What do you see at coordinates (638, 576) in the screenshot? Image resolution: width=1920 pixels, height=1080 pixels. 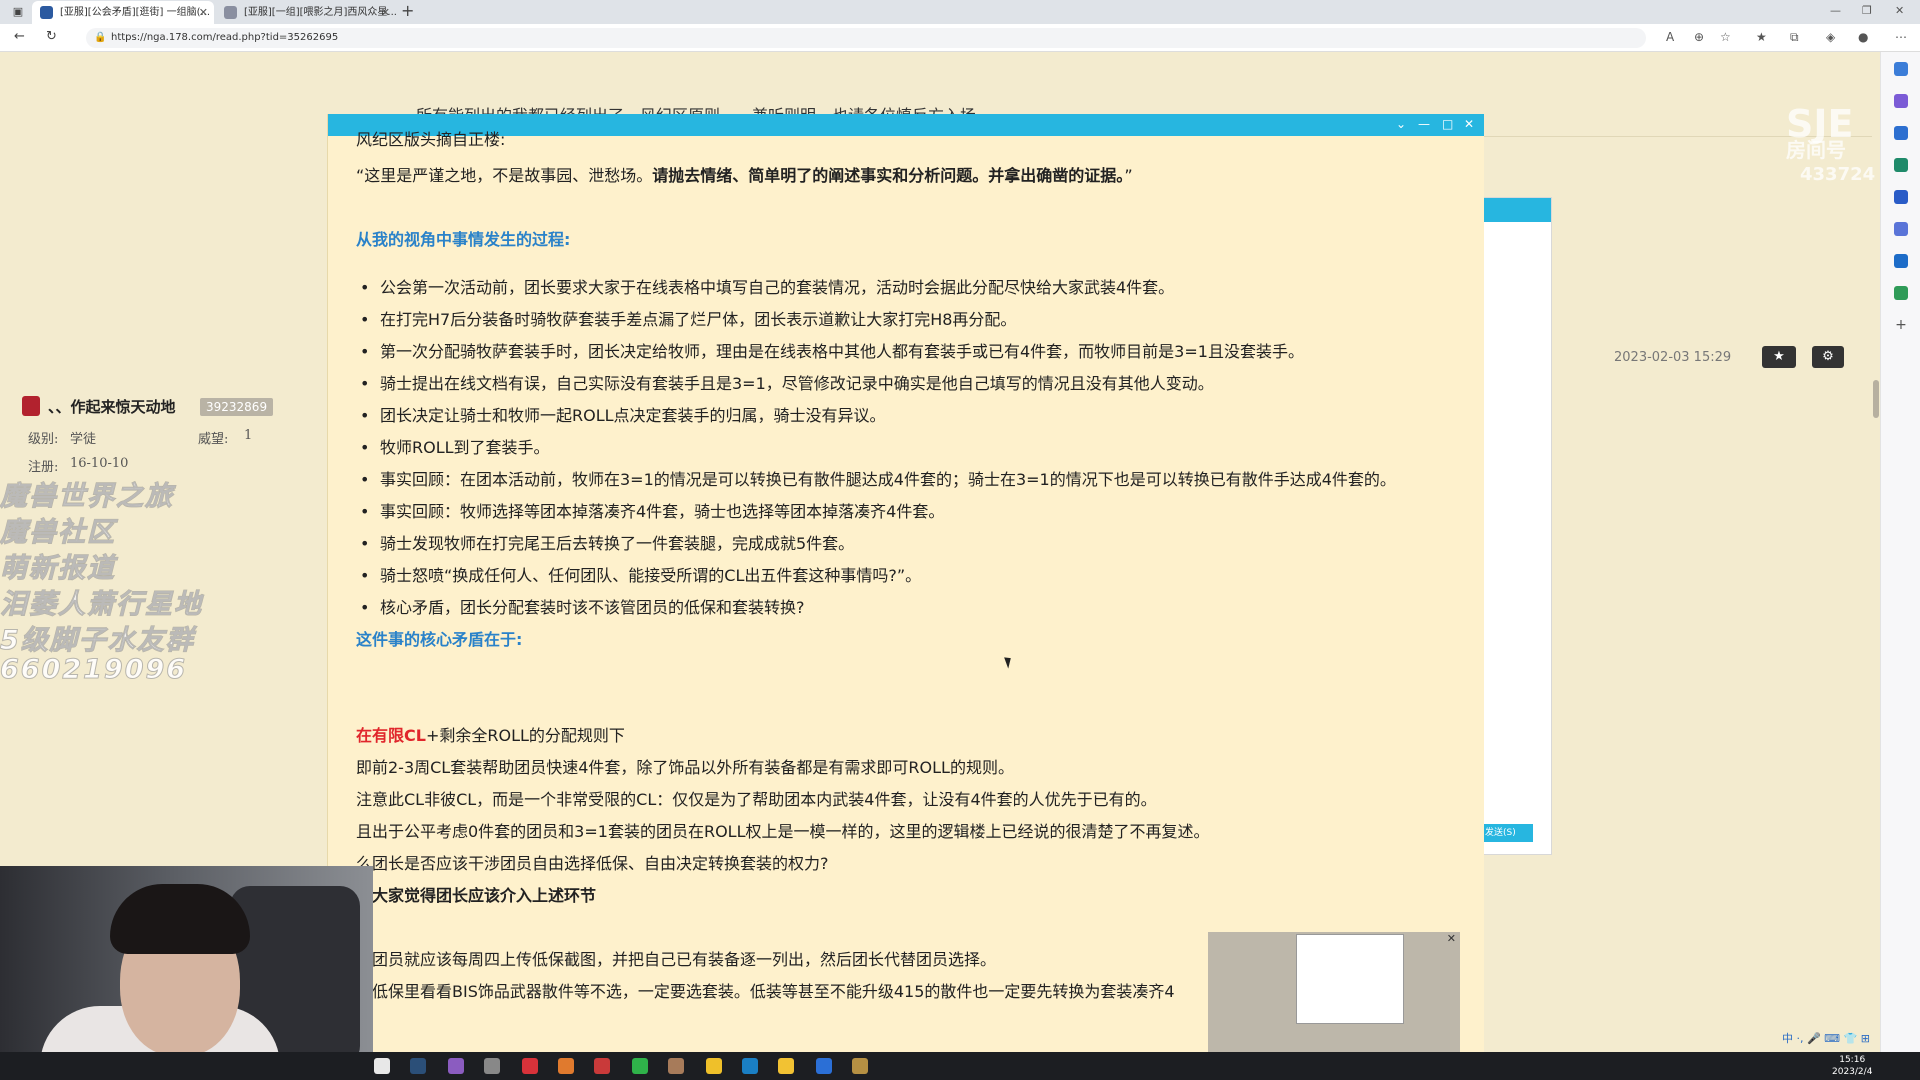 I see `doc-bullet-item: 骑士怒喷“换成任何人、任何团队、能接受所谓的CL出五件套这种事情吗?”。` at bounding box center [638, 576].